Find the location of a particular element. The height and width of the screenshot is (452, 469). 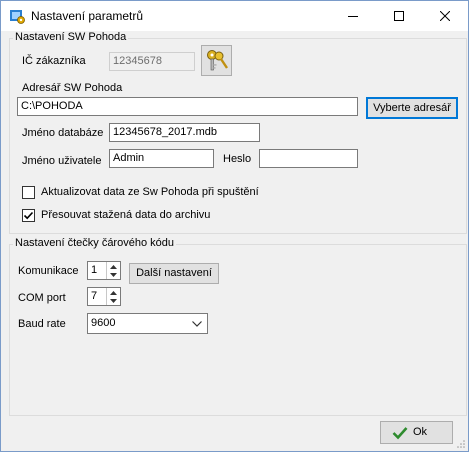

database-field: 12345678_2017.mdb is located at coordinates (184, 132).